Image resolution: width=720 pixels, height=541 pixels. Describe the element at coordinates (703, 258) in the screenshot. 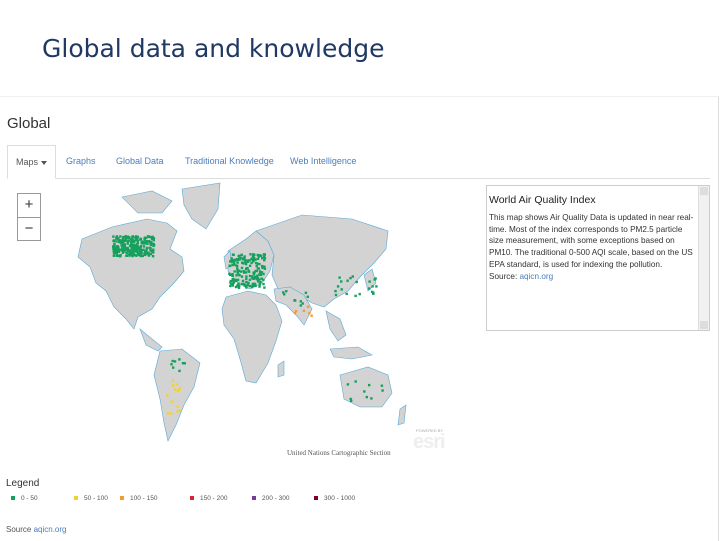

I see `info-scrollbar` at that location.